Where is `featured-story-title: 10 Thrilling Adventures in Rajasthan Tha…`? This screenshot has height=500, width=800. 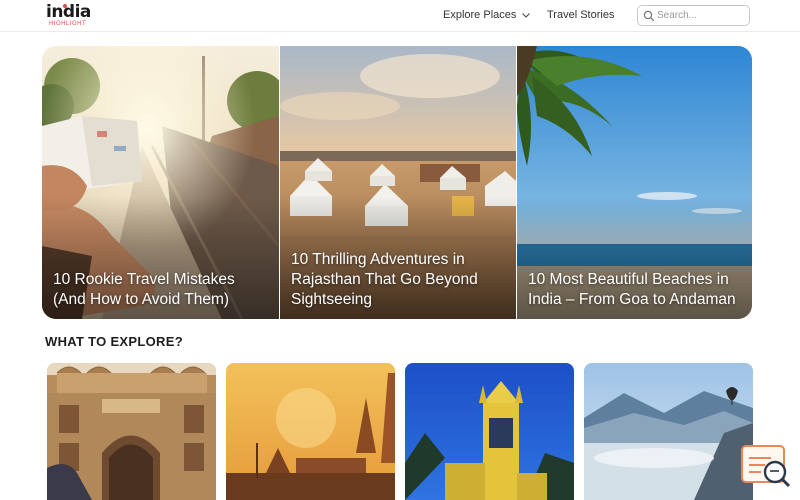 featured-story-title: 10 Thrilling Adventures in Rajasthan Tha… is located at coordinates (384, 279).